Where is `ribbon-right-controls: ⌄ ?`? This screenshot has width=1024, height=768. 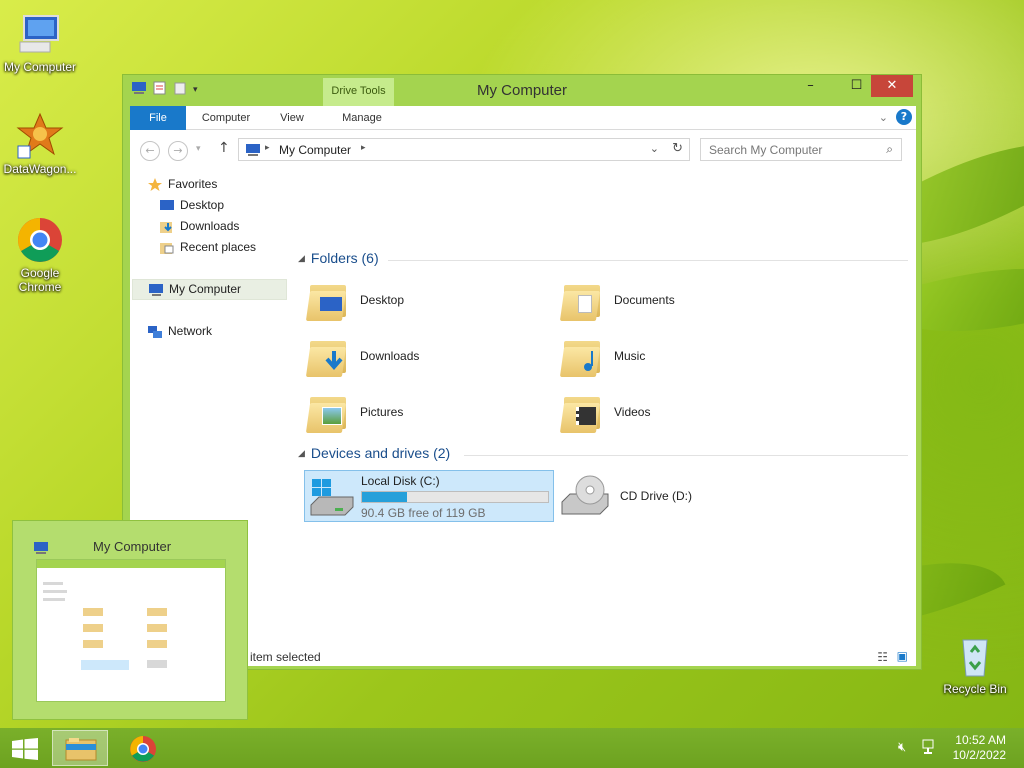 ribbon-right-controls: ⌄ ? is located at coordinates (895, 117).